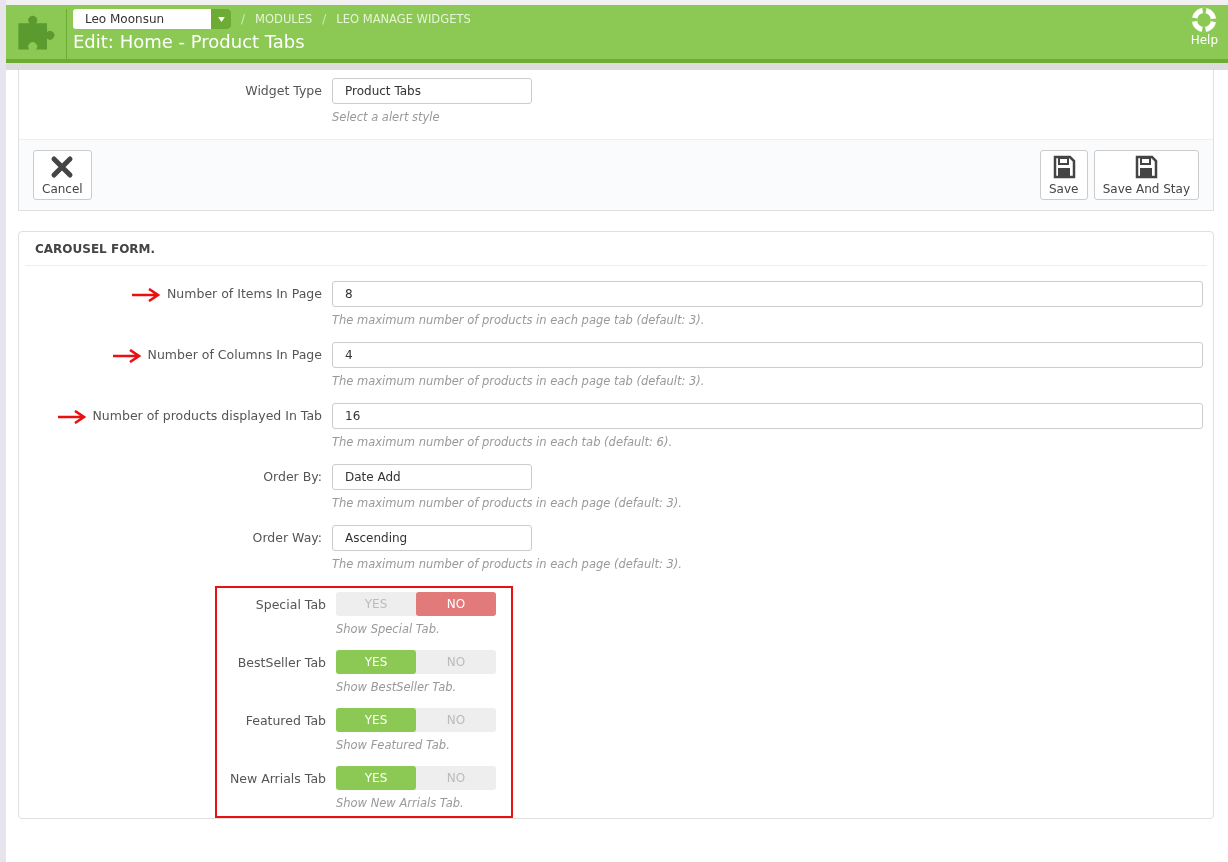  Describe the element at coordinates (152, 19) in the screenshot. I see `shop-select: Leo Moonsun` at that location.